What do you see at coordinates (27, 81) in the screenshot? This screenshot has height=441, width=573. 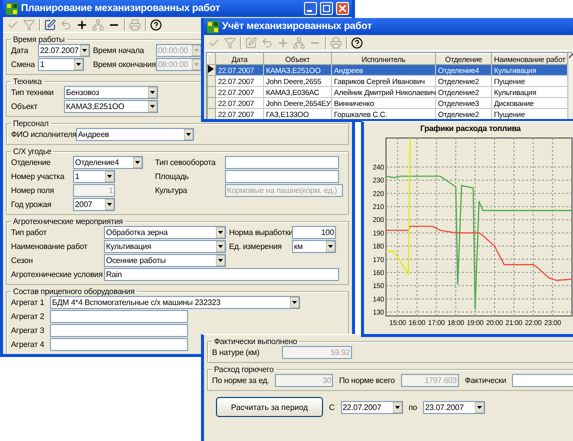 I see `group-title: Техника` at bounding box center [27, 81].